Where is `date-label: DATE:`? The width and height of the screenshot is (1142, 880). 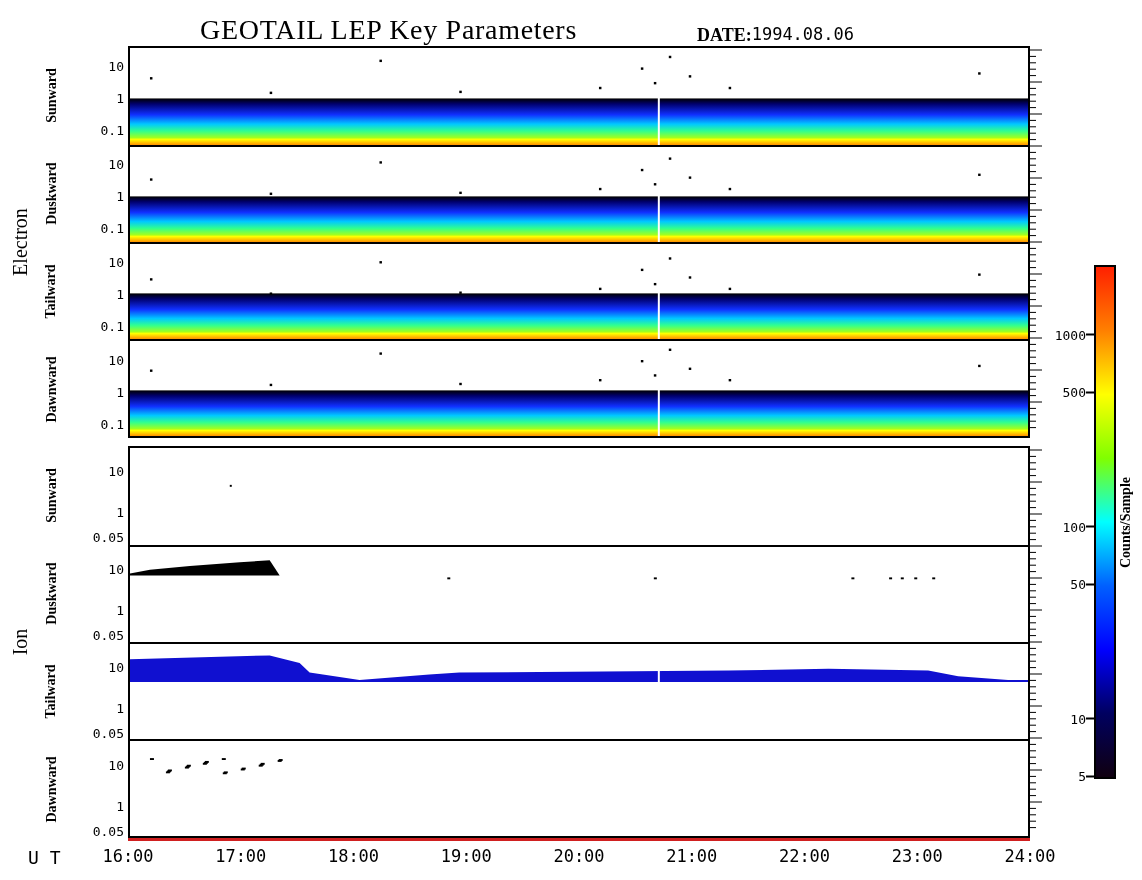 date-label: DATE: is located at coordinates (724, 35).